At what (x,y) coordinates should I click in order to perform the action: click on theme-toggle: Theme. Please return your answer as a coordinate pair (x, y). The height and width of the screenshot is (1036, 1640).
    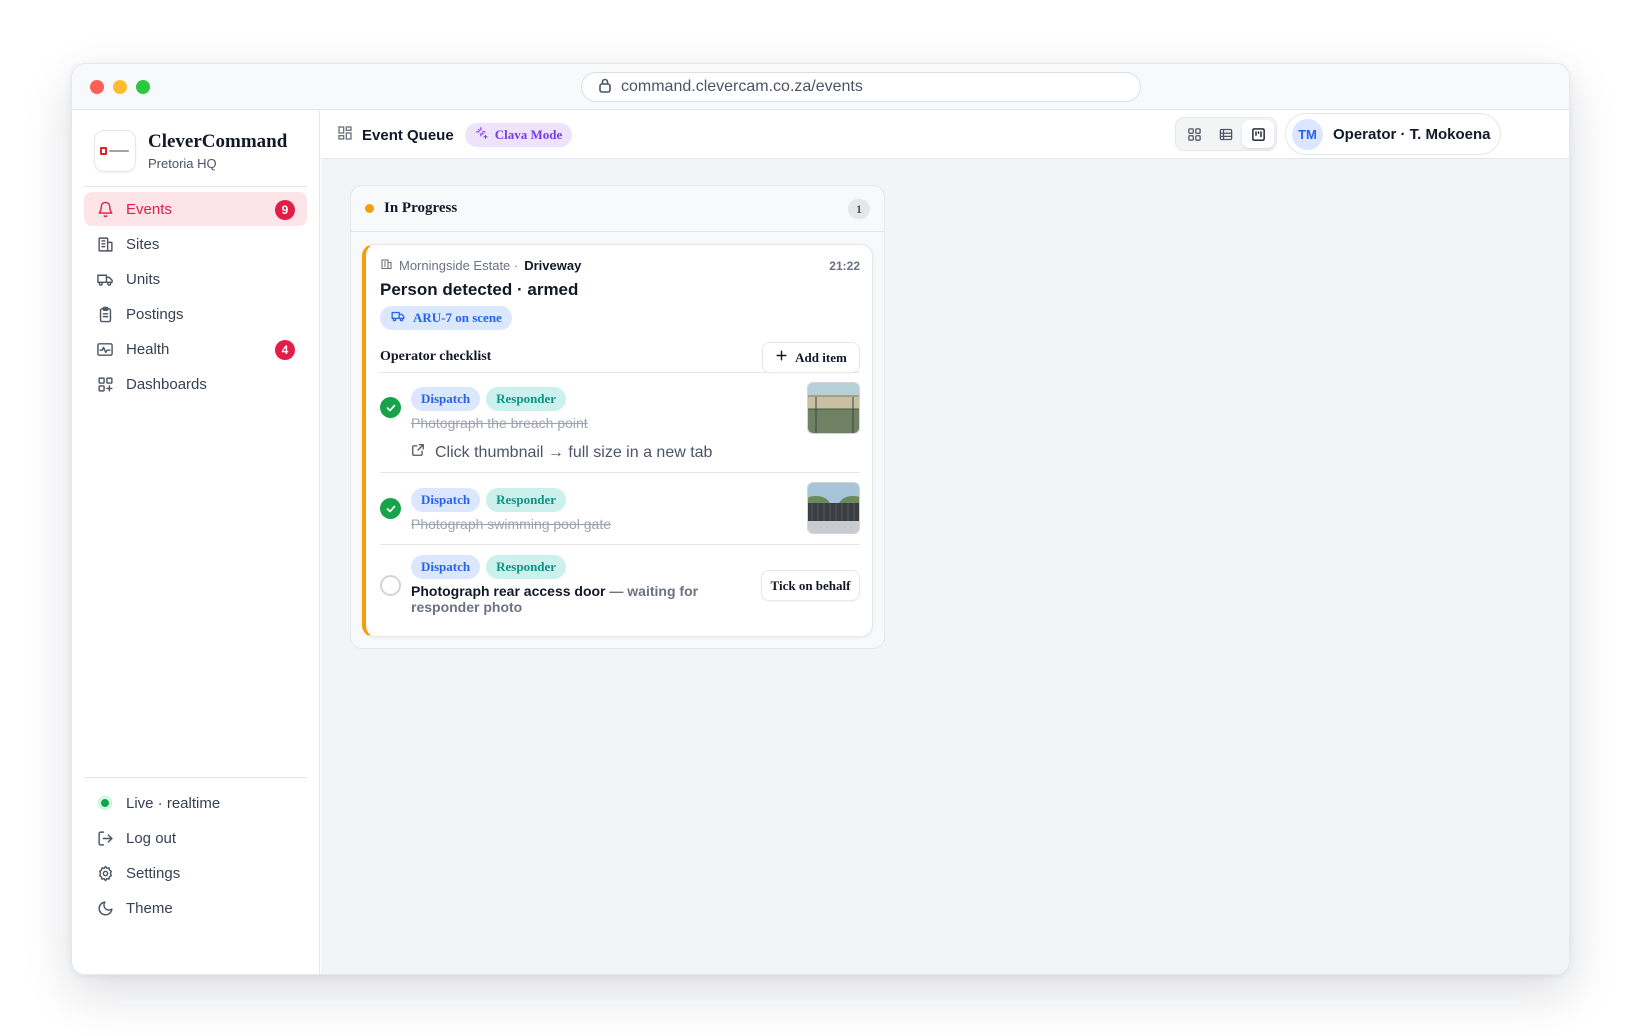
    Looking at the image, I should click on (195, 908).